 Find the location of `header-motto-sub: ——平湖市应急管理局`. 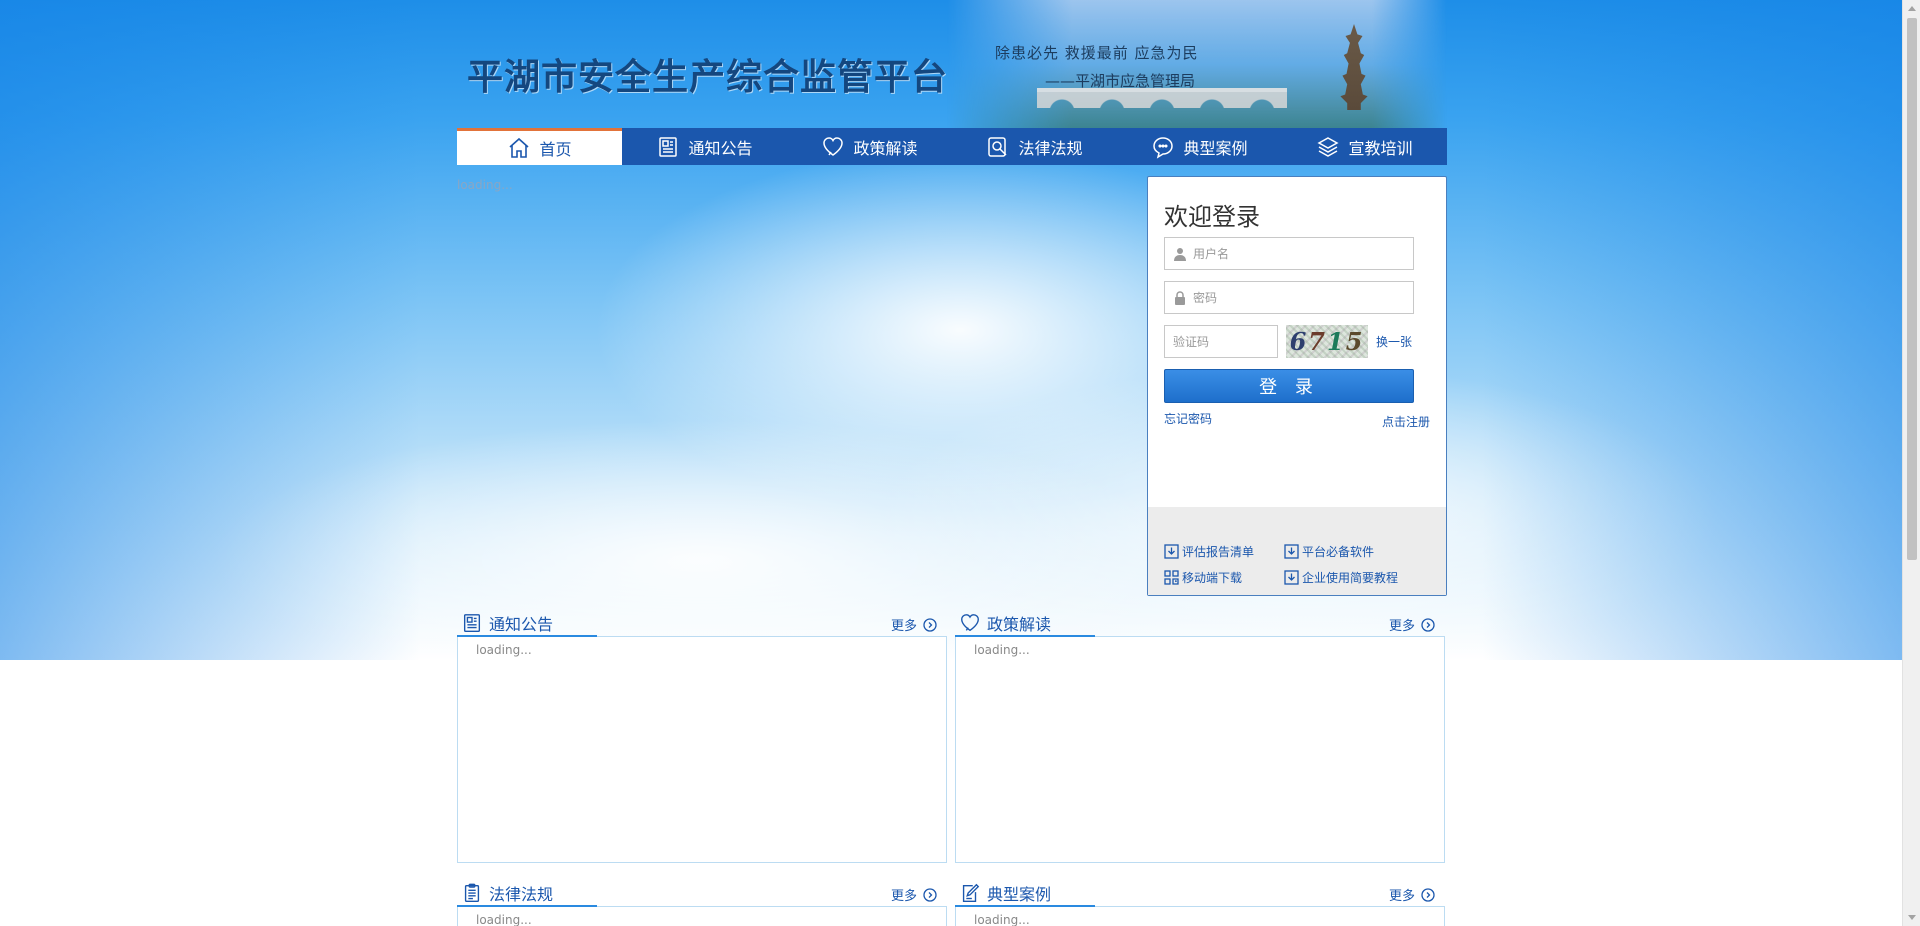

header-motto-sub: ——平湖市应急管理局 is located at coordinates (1120, 81).